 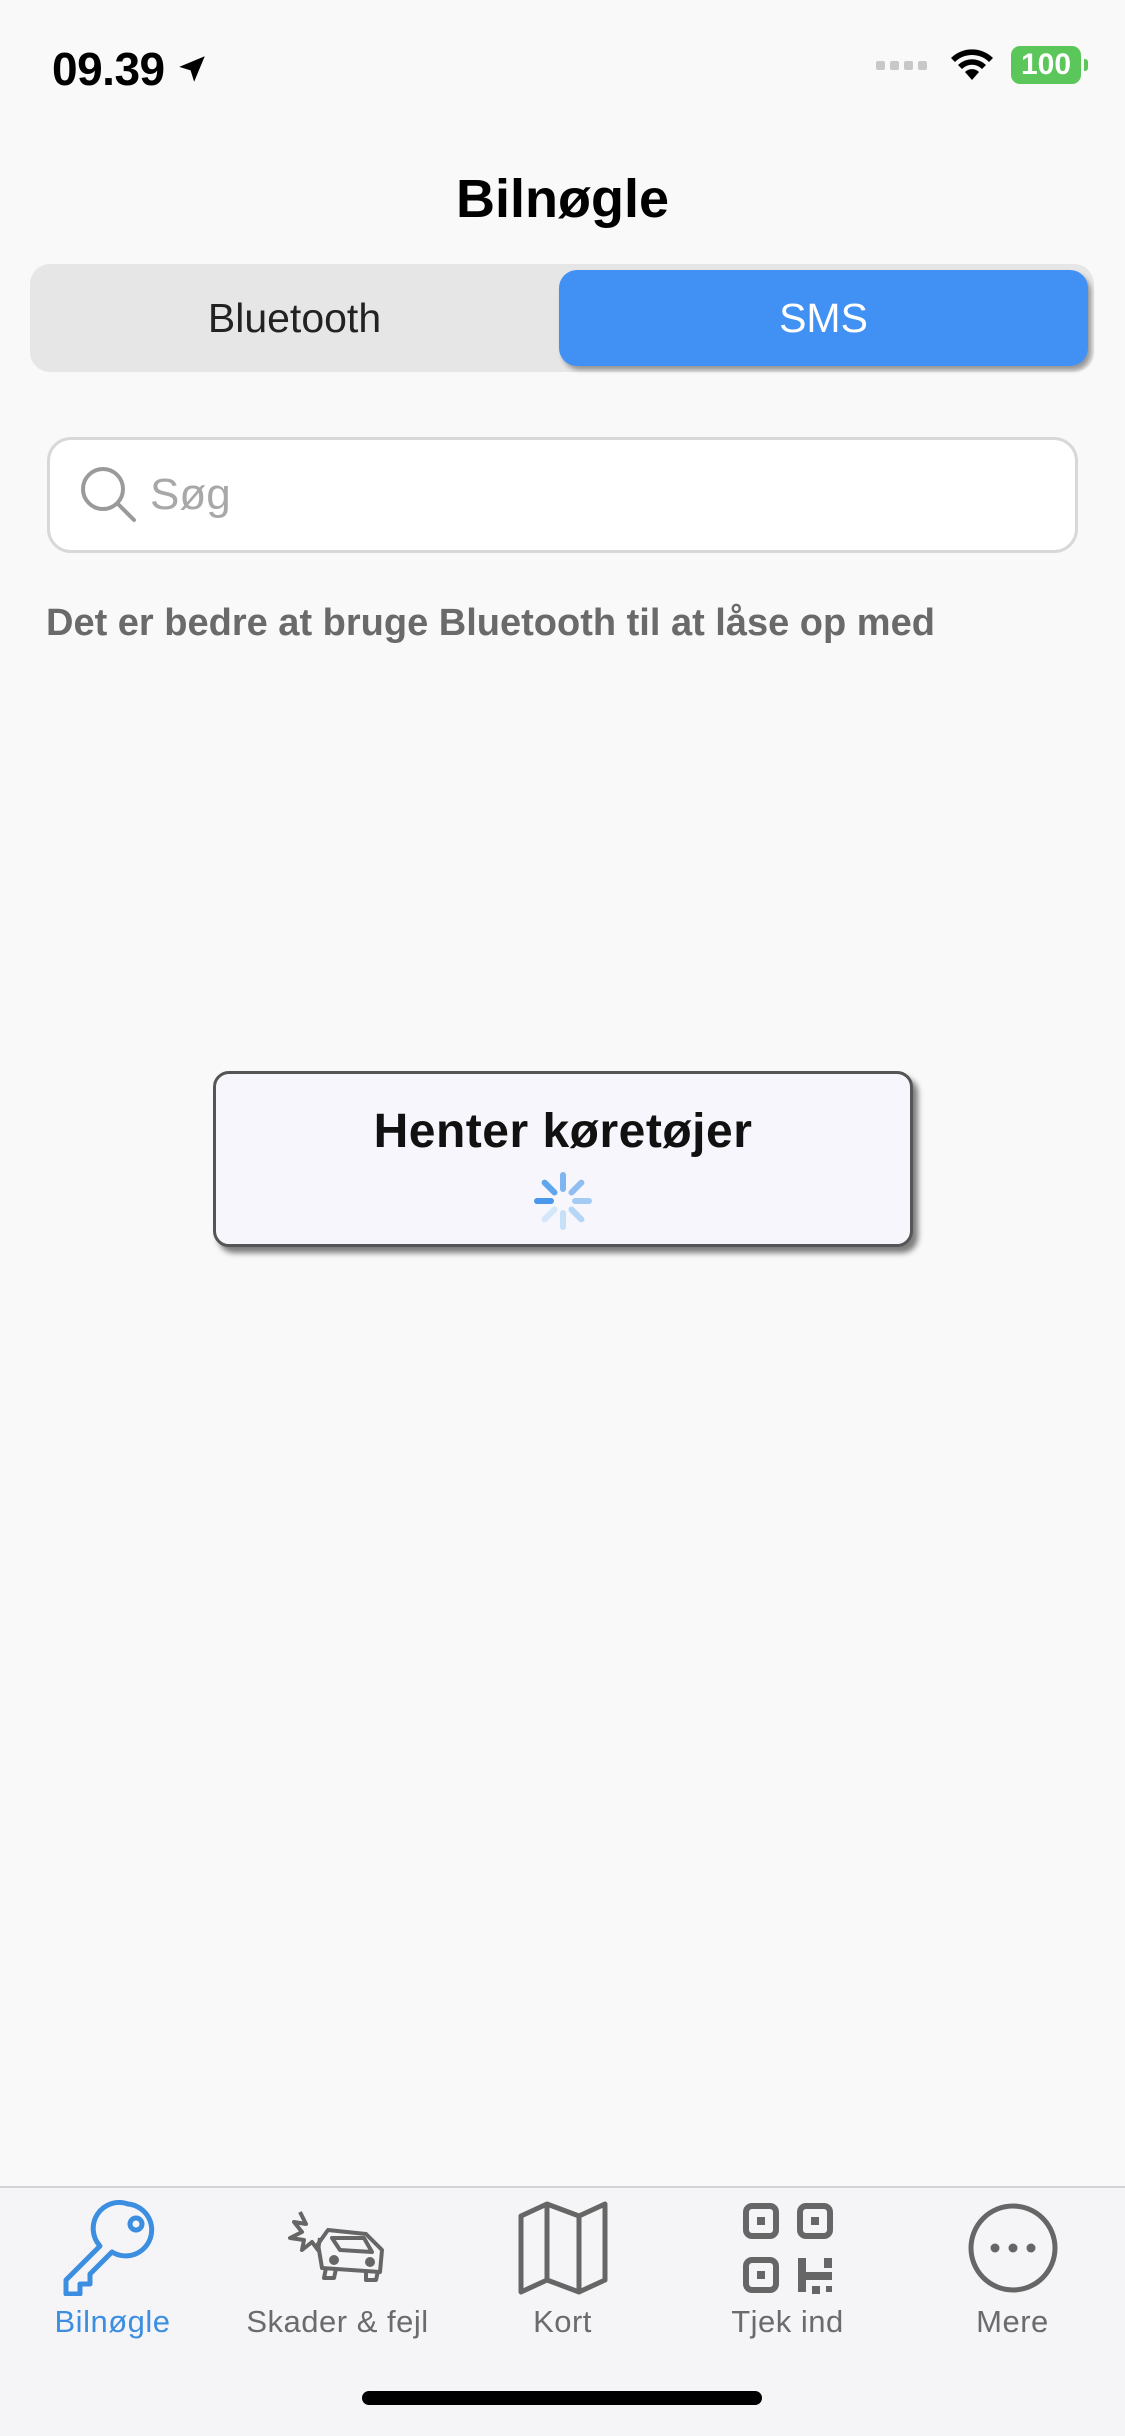 What do you see at coordinates (1046, 64) in the screenshot?
I see `battery-level: 100` at bounding box center [1046, 64].